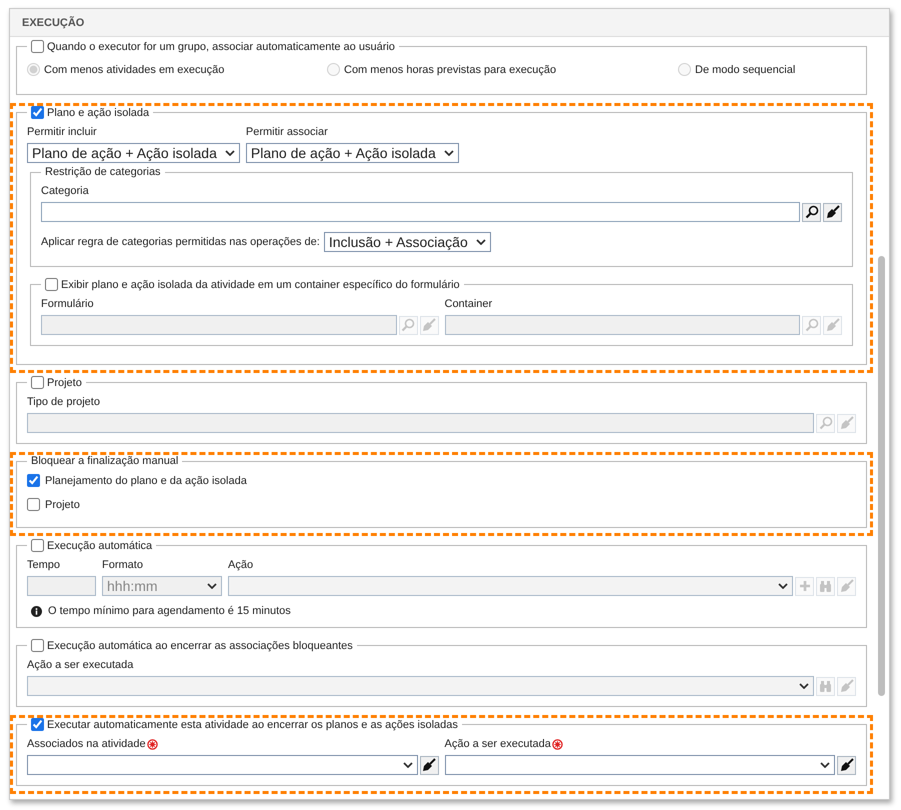  I want to click on field-label: Categoria, so click(65, 191).